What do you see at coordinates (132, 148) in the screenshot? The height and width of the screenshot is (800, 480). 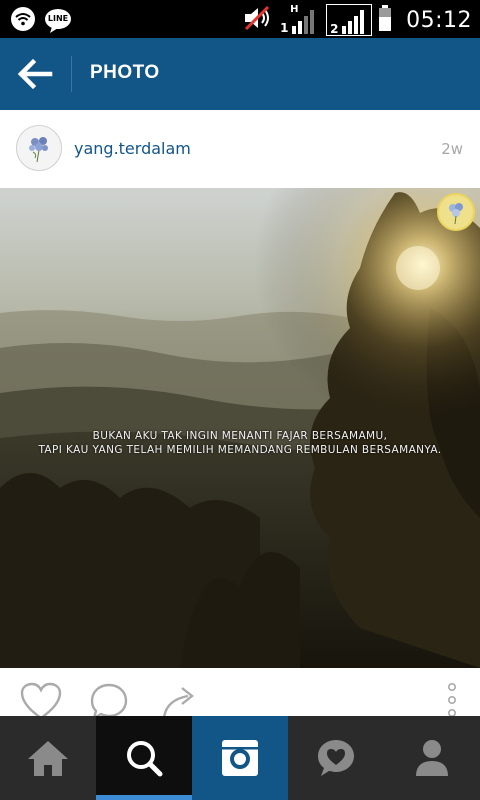 I see `username-link: yang.terdalam` at bounding box center [132, 148].